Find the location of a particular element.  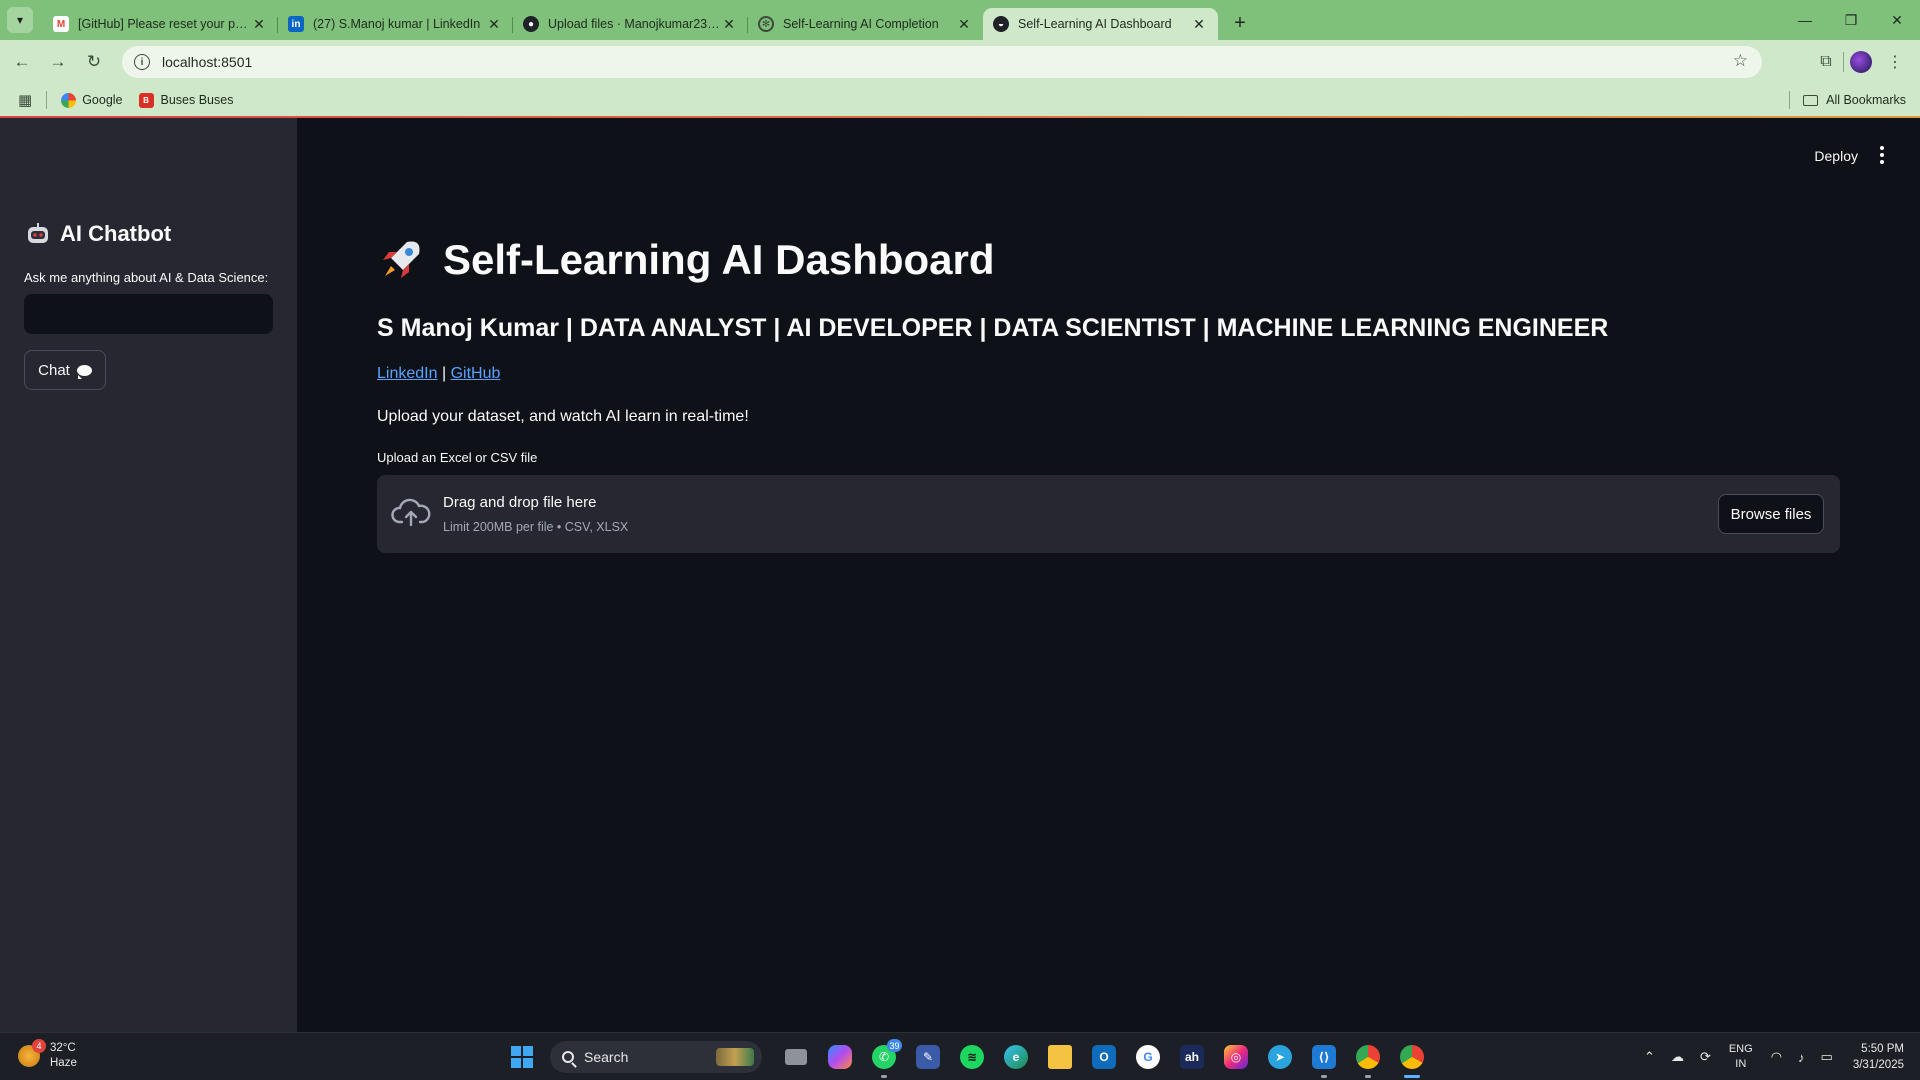

browse-files-button: Browse files is located at coordinates (1771, 514).